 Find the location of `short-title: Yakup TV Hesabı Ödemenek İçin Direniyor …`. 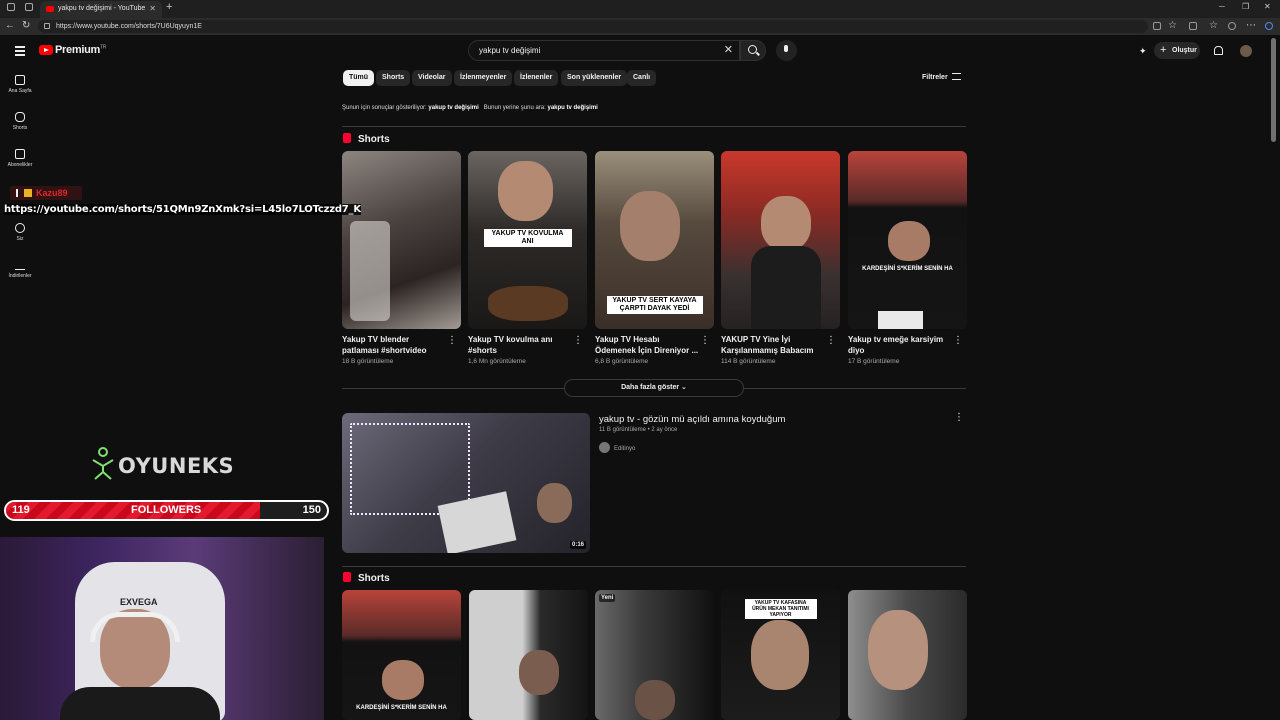

short-title: Yakup TV Hesabı Ödemenek İçin Direniyor … is located at coordinates (647, 345).